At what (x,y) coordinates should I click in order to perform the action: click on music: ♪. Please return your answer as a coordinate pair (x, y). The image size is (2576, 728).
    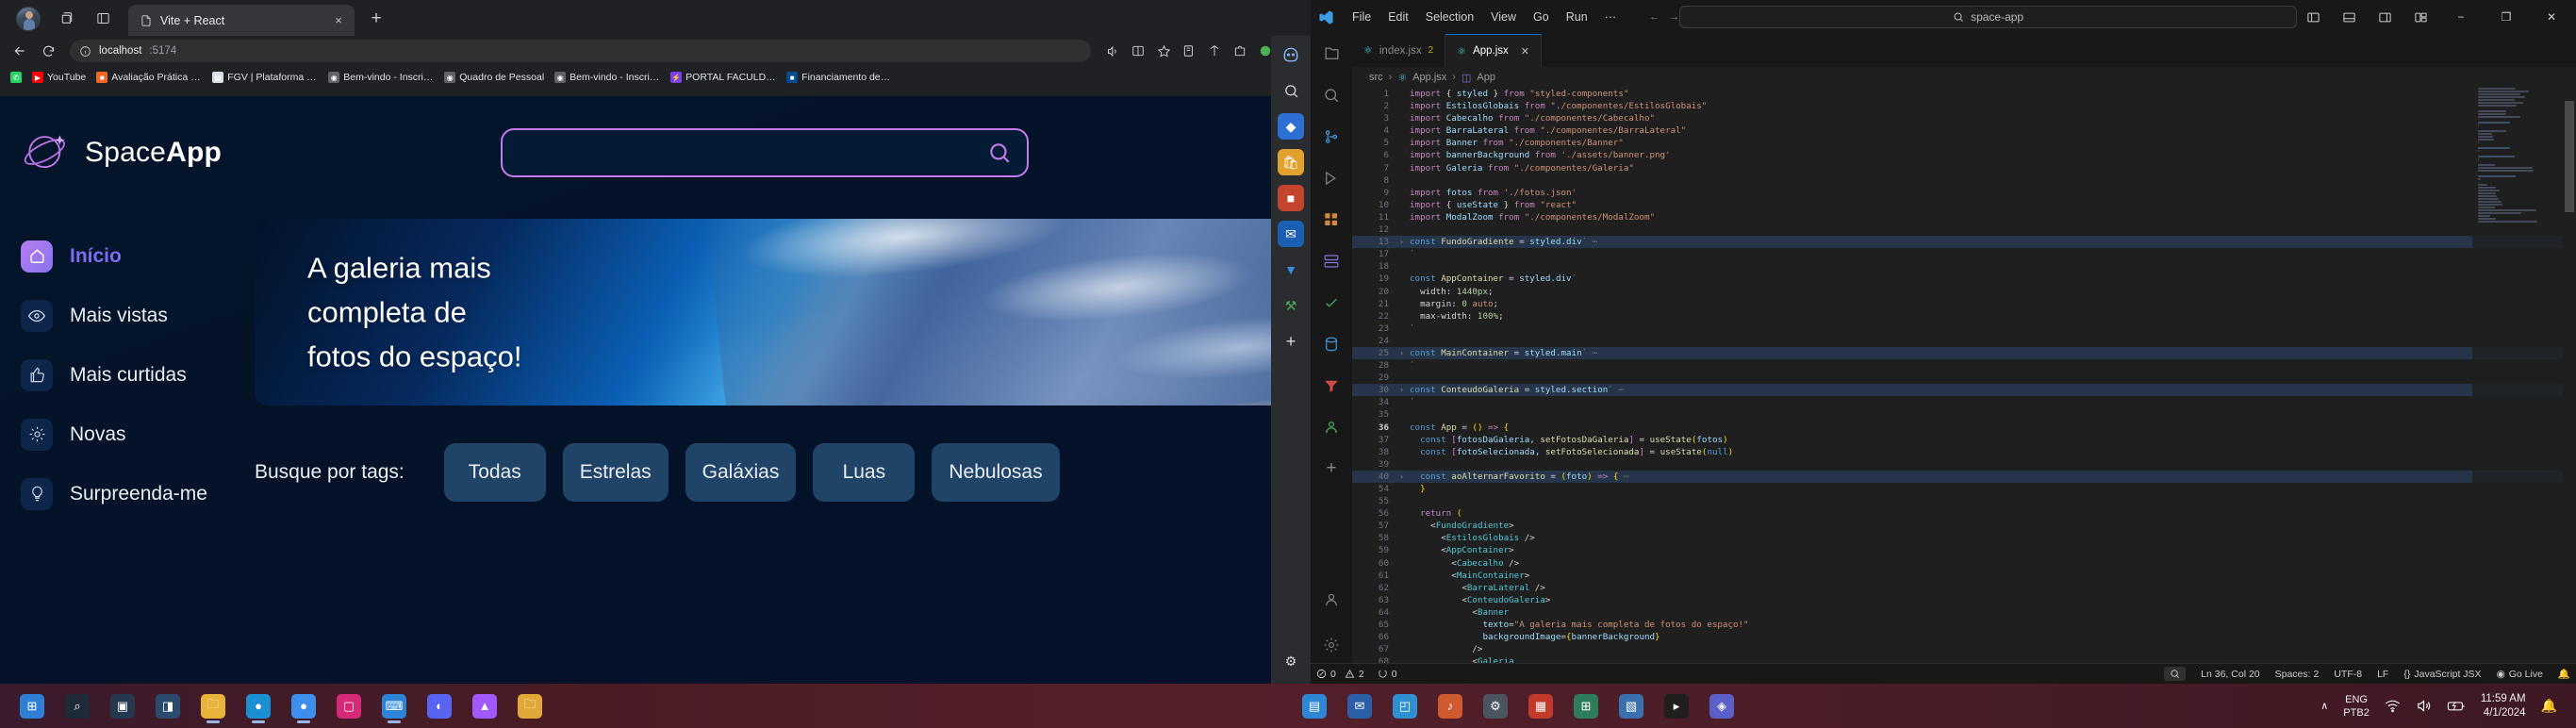
    Looking at the image, I should click on (1450, 706).